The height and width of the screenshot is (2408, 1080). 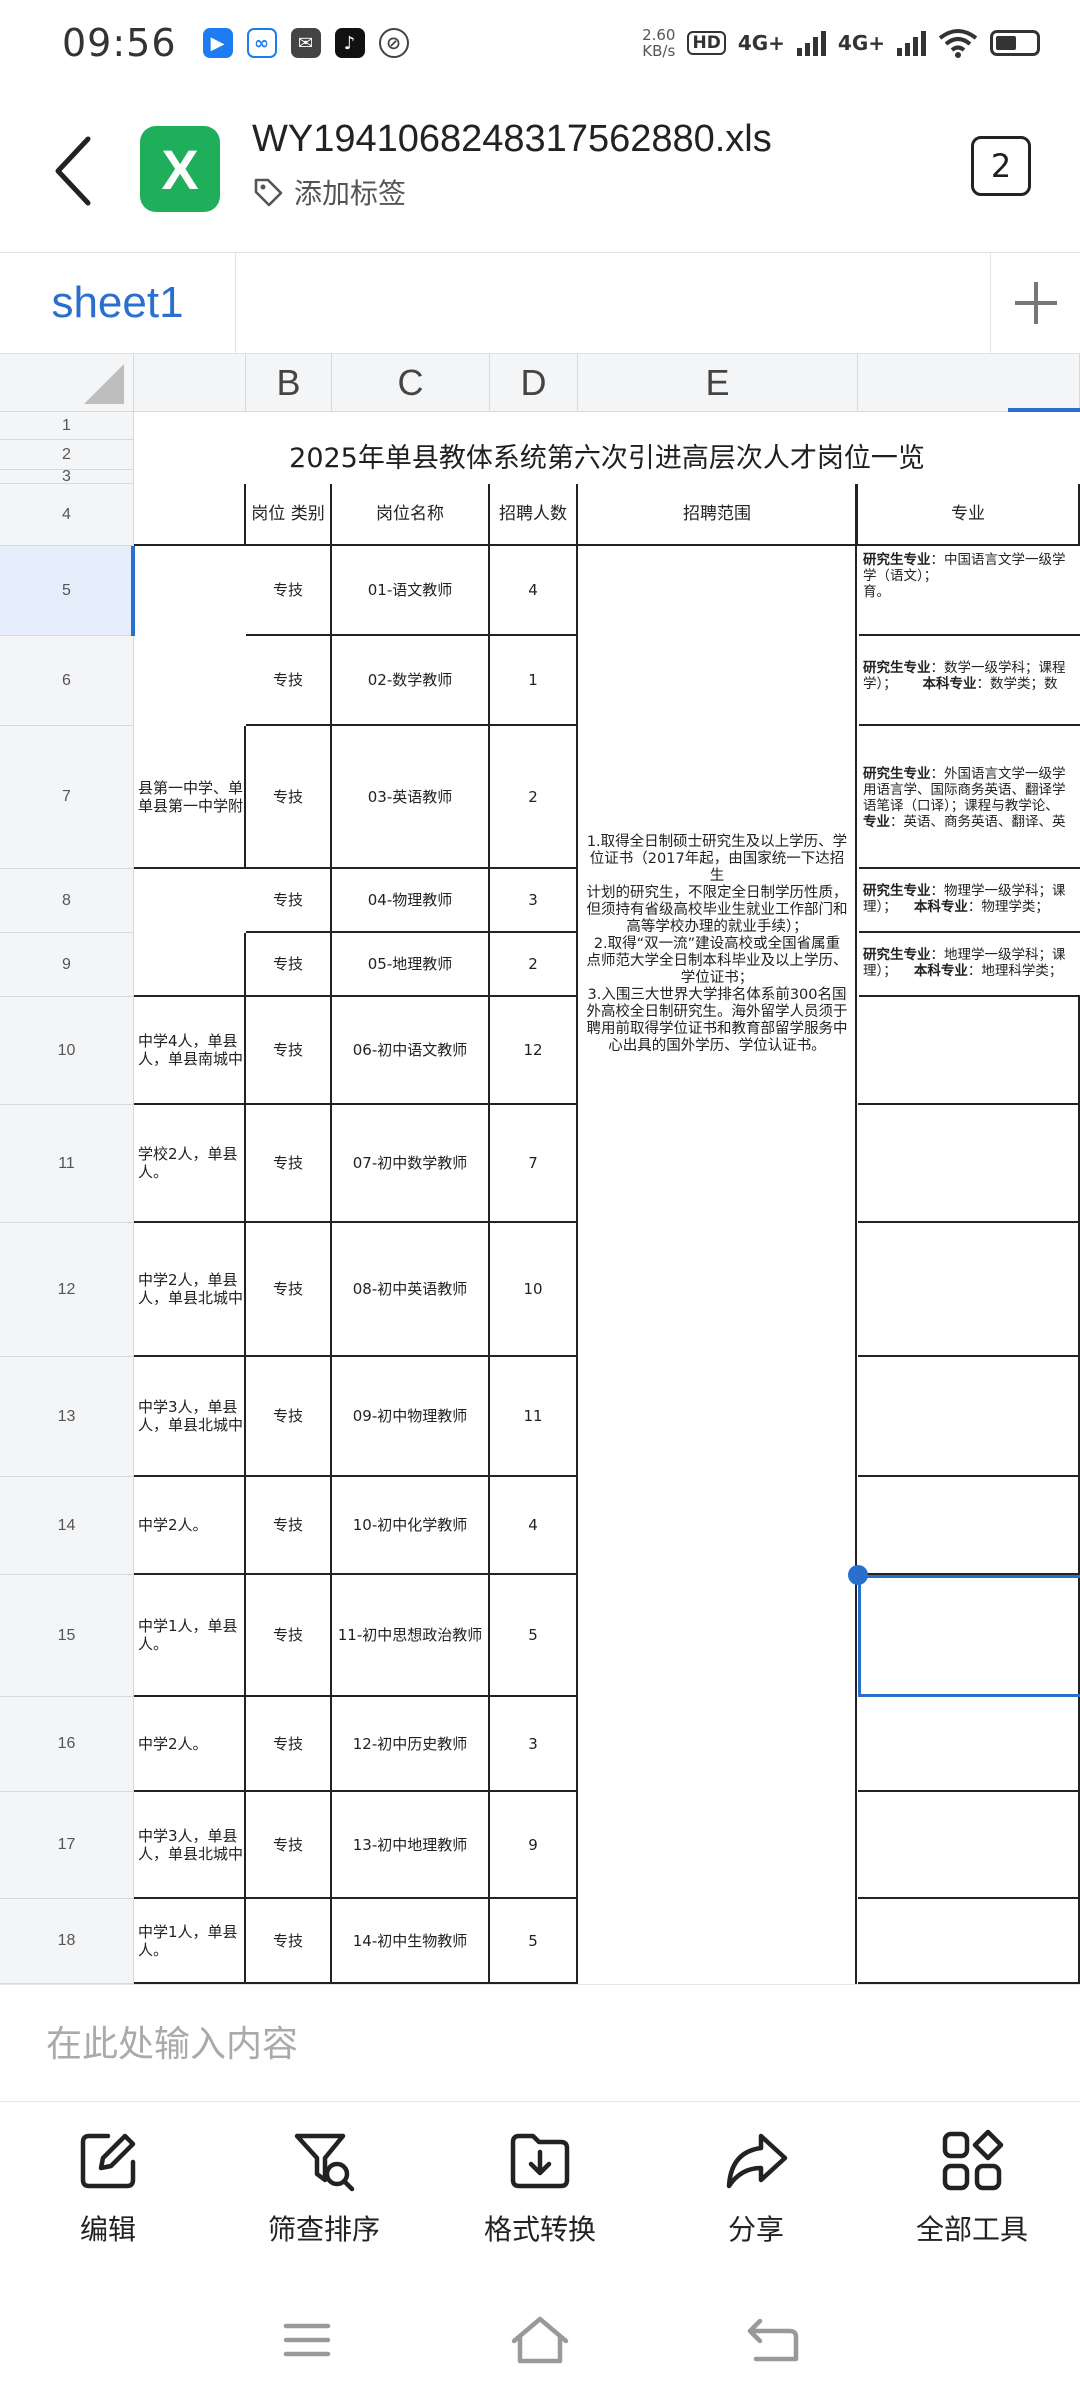 I want to click on major-cell: 研究生专业：物理学一级学科；课 理）； 本科专业：物理学类；, so click(x=969, y=901).